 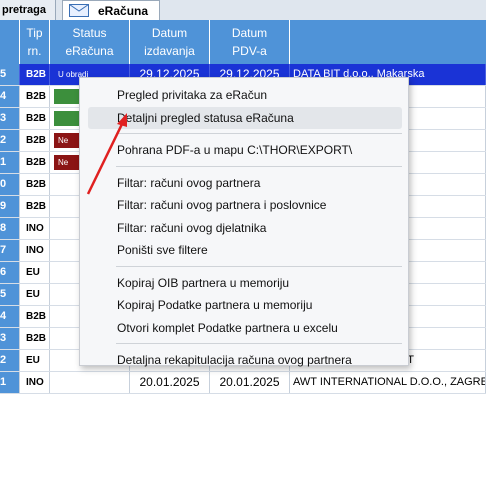 What do you see at coordinates (79, 10) in the screenshot?
I see `envelope-icon` at bounding box center [79, 10].